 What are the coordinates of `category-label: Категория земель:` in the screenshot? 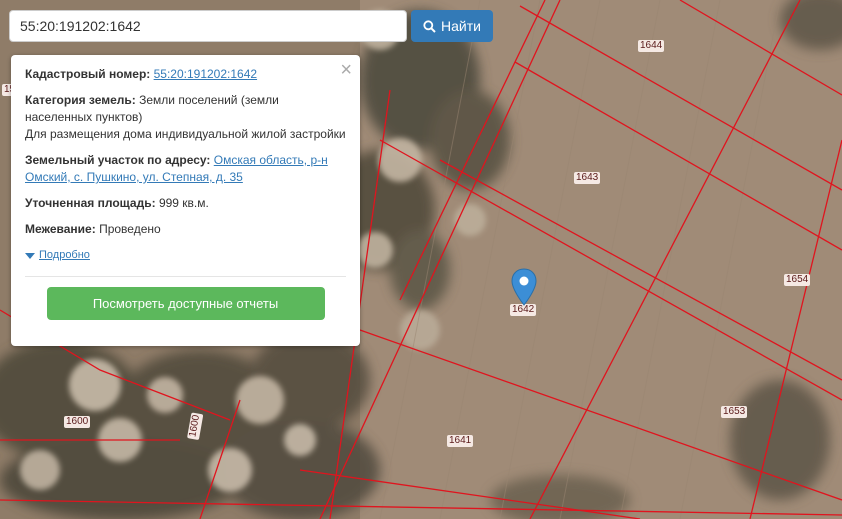 It's located at (80, 100).